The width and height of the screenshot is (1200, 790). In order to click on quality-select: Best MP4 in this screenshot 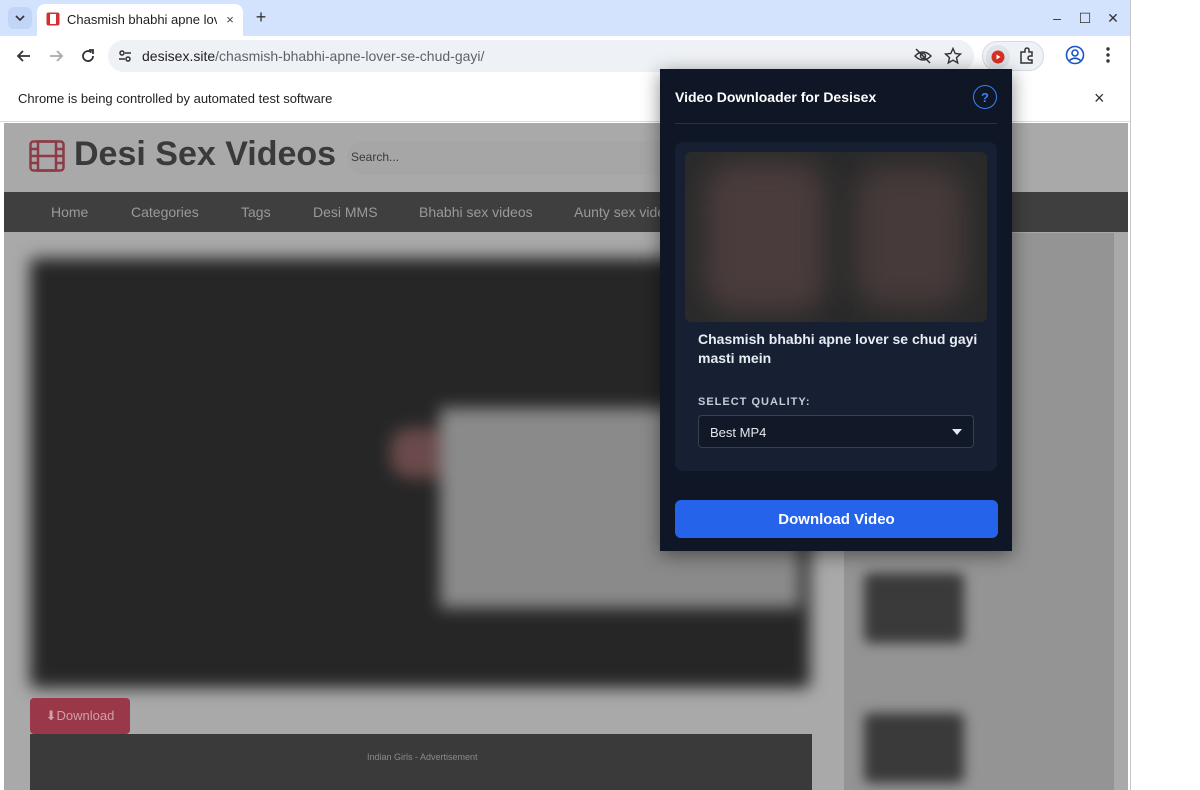, I will do `click(836, 431)`.